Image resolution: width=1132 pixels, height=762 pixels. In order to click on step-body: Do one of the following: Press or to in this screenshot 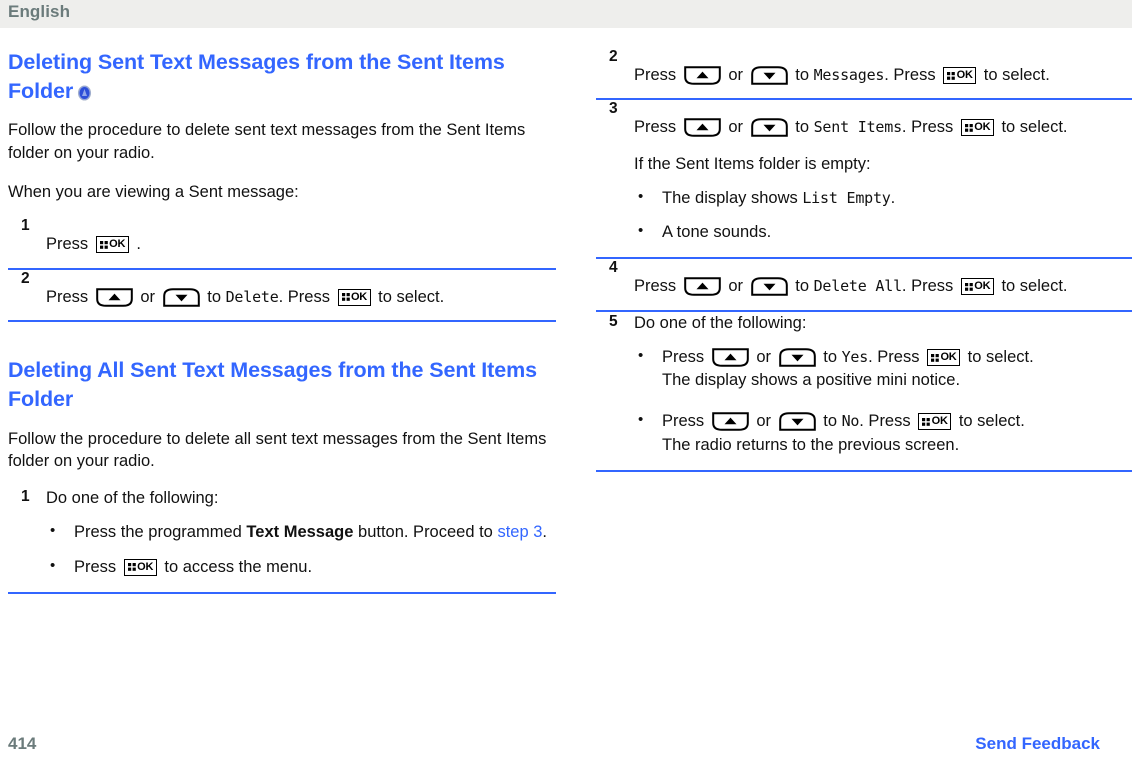, I will do `click(883, 391)`.